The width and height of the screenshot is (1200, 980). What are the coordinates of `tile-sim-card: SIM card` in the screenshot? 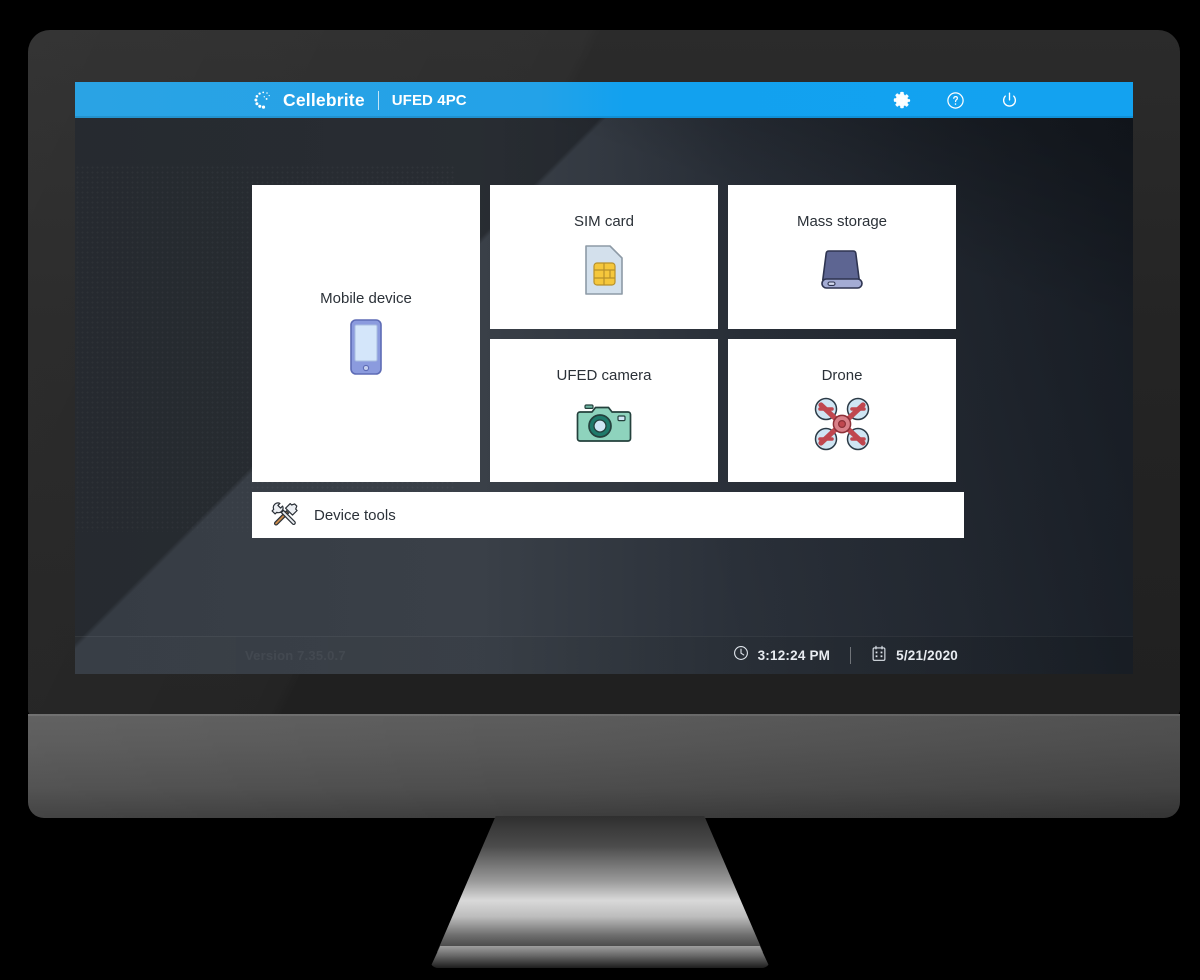 It's located at (604, 257).